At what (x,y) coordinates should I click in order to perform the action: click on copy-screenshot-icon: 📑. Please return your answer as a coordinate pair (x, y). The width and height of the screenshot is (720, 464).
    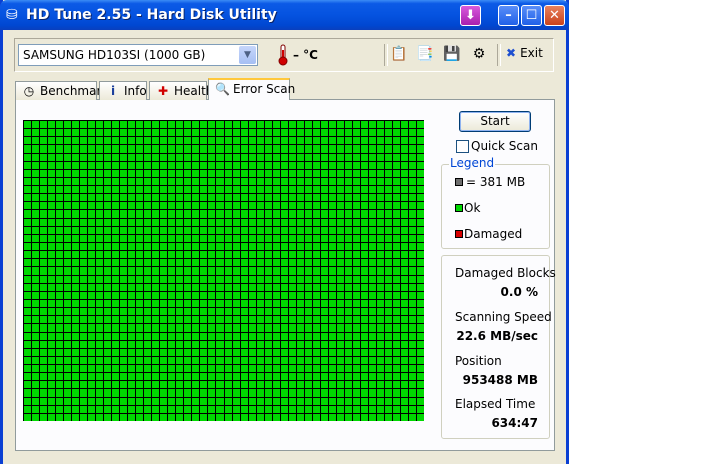
    Looking at the image, I should click on (425, 54).